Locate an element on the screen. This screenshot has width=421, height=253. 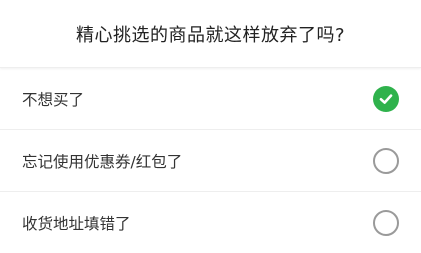
reason-option-label: 收货地址填错了 is located at coordinates (76, 224).